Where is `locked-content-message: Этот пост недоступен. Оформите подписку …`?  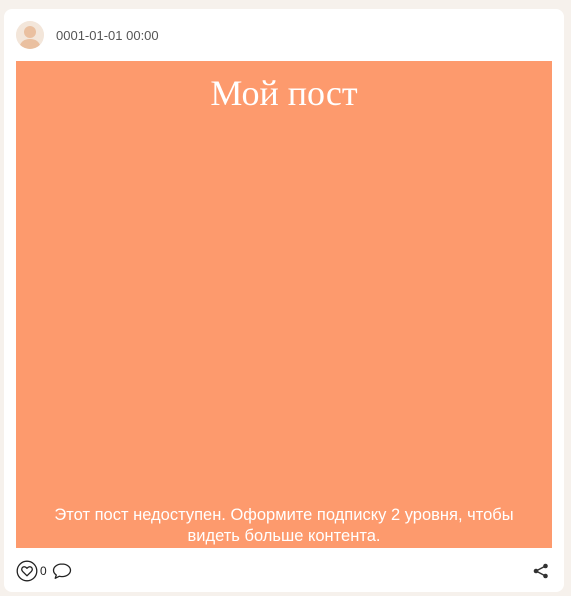 locked-content-message: Этот пост недоступен. Оформите подписку … is located at coordinates (284, 525).